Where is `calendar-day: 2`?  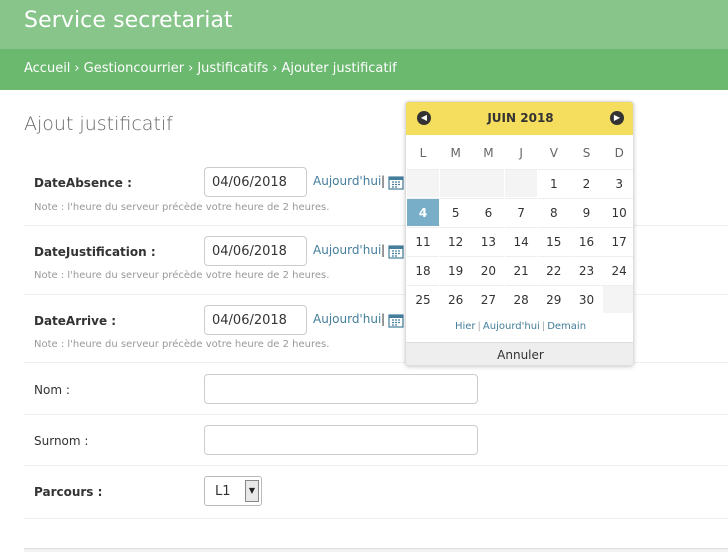
calendar-day: 2 is located at coordinates (586, 183).